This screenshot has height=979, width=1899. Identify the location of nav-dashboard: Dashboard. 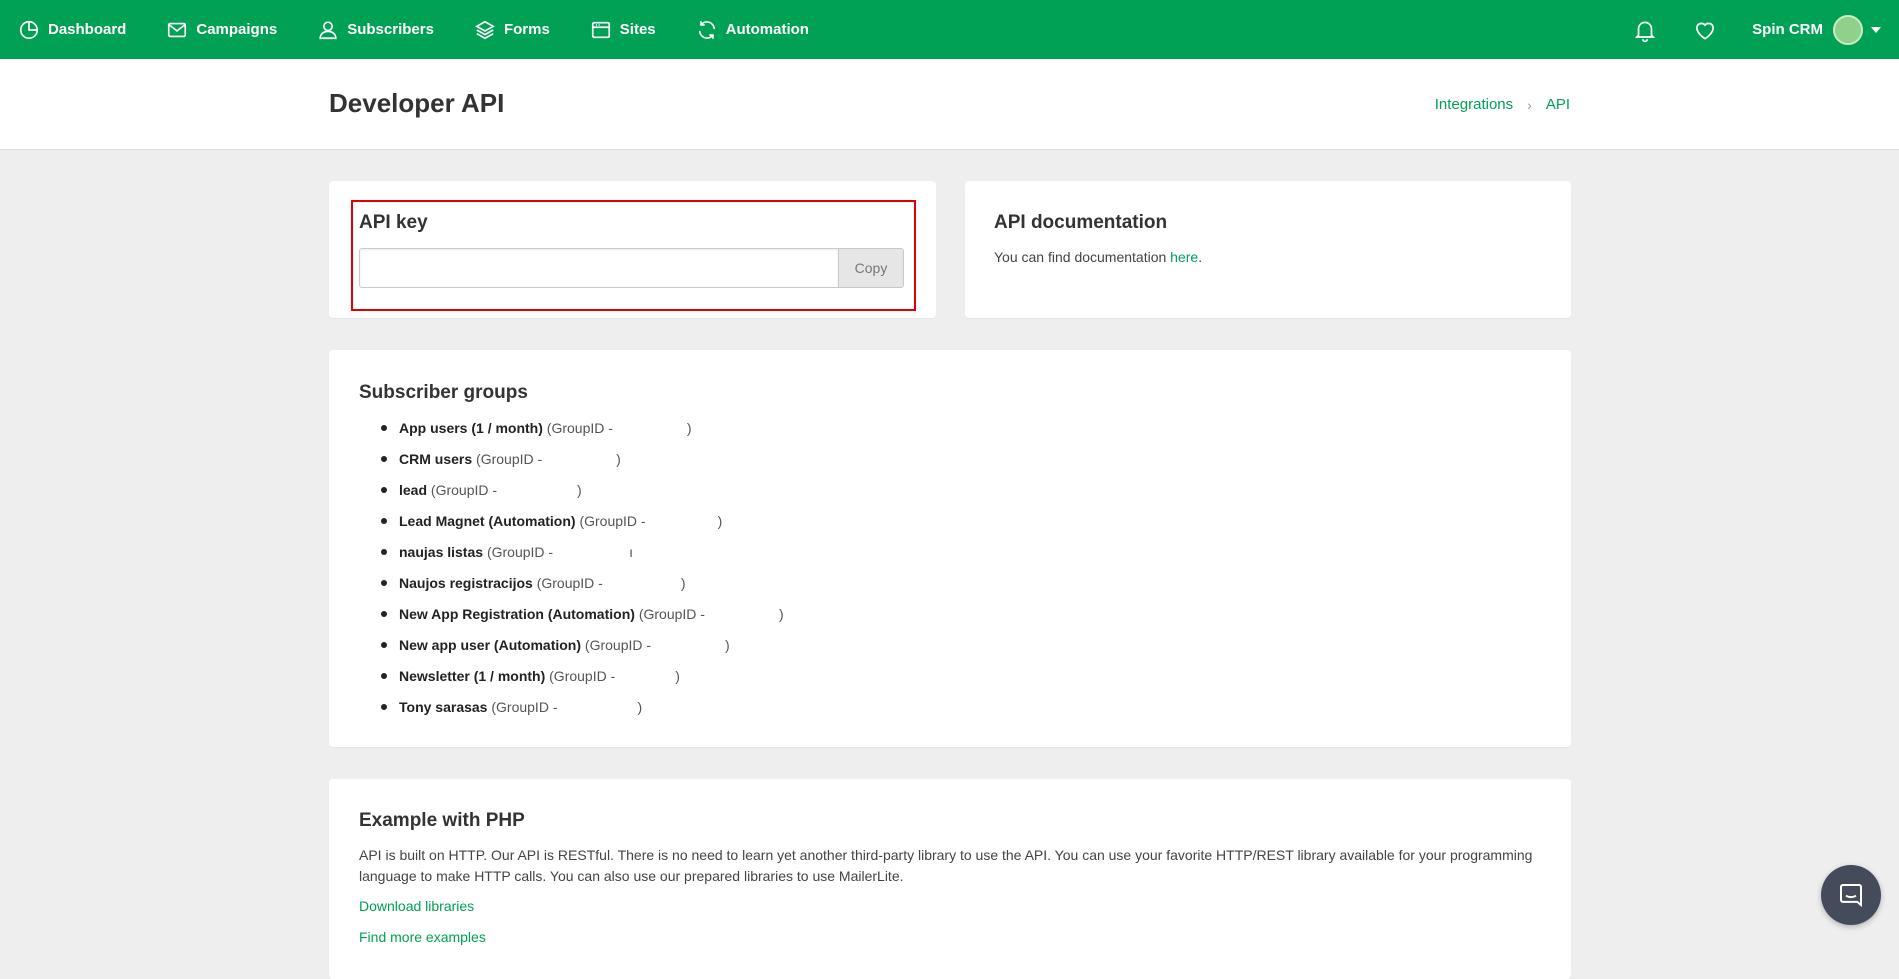
(72, 30).